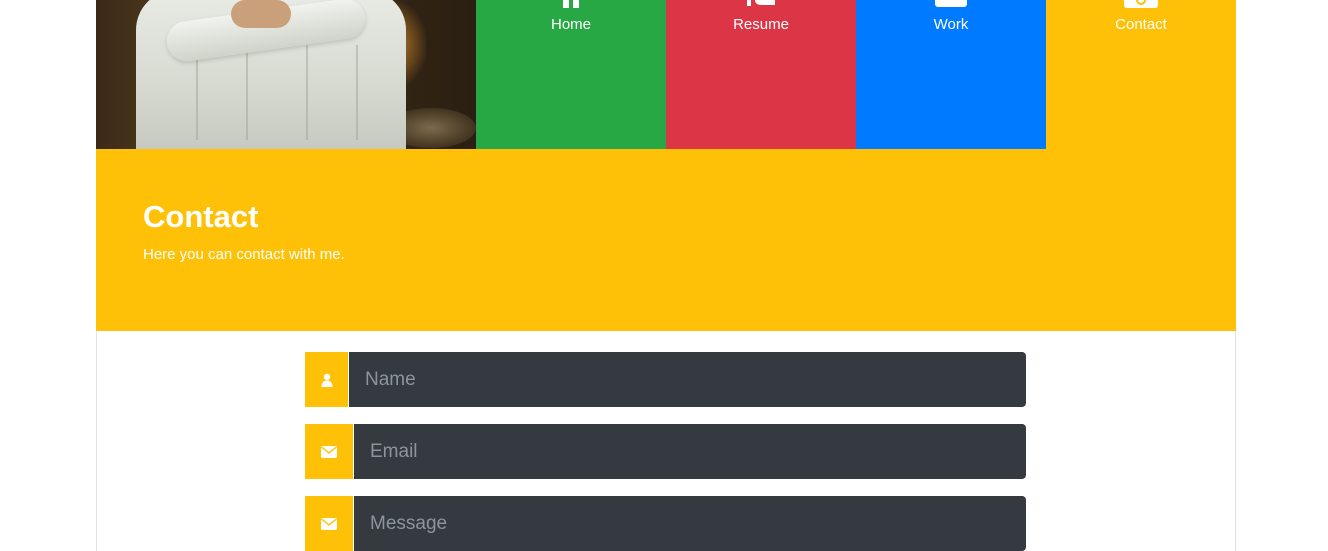  Describe the element at coordinates (1141, 24) in the screenshot. I see `nav-label-contact: Contact` at that location.